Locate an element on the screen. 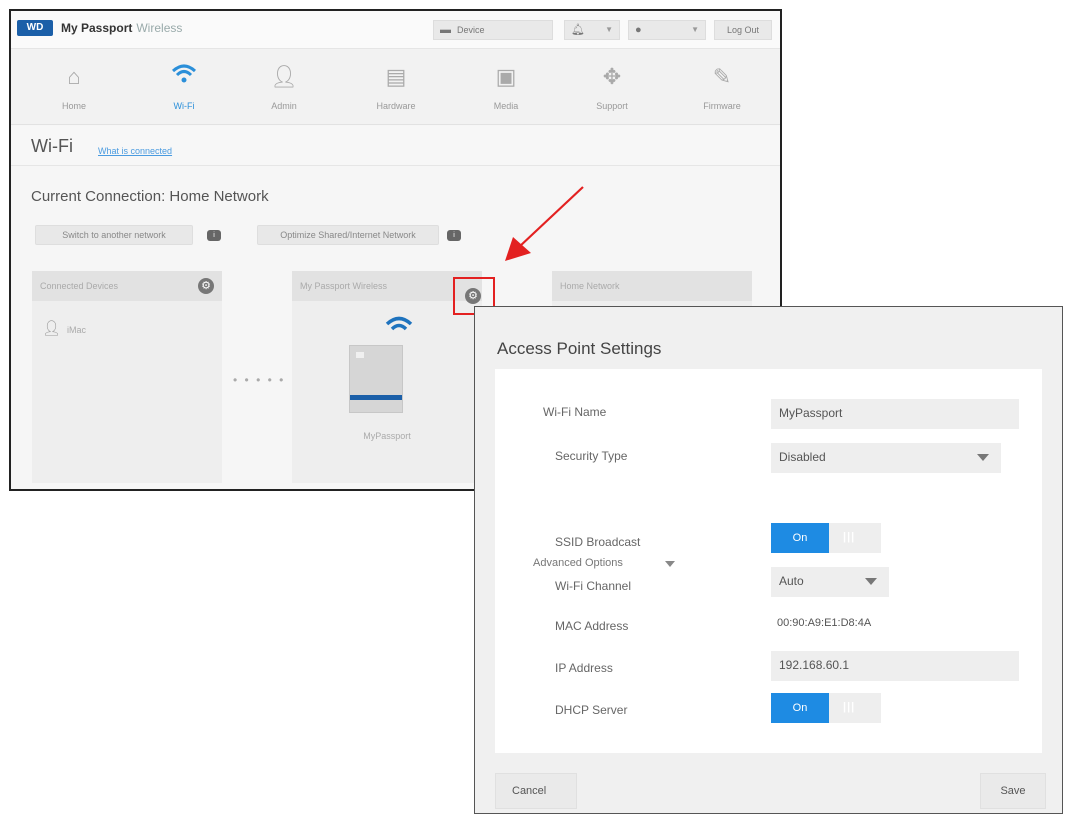 The width and height of the screenshot is (1073, 814). gear-icon: ⚙ is located at coordinates (206, 286).